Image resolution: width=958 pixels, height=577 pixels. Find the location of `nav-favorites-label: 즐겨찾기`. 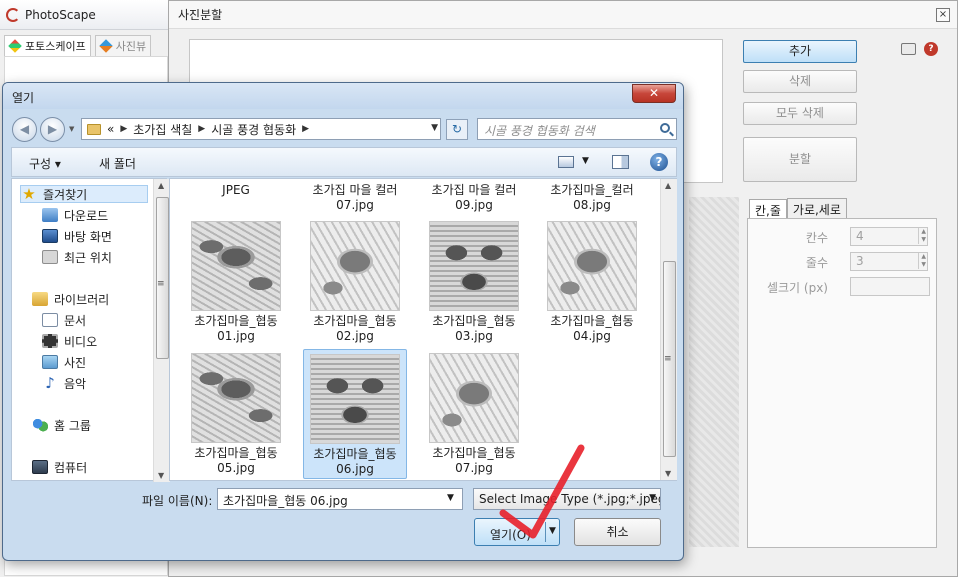

nav-favorites-label: 즐겨찾기 is located at coordinates (65, 194).